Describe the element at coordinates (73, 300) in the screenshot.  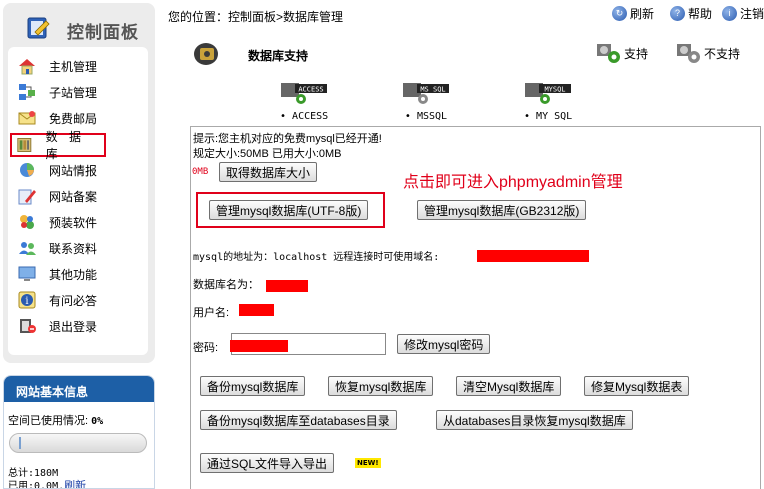
I see `sidebar-item-label: 有问必答` at that location.